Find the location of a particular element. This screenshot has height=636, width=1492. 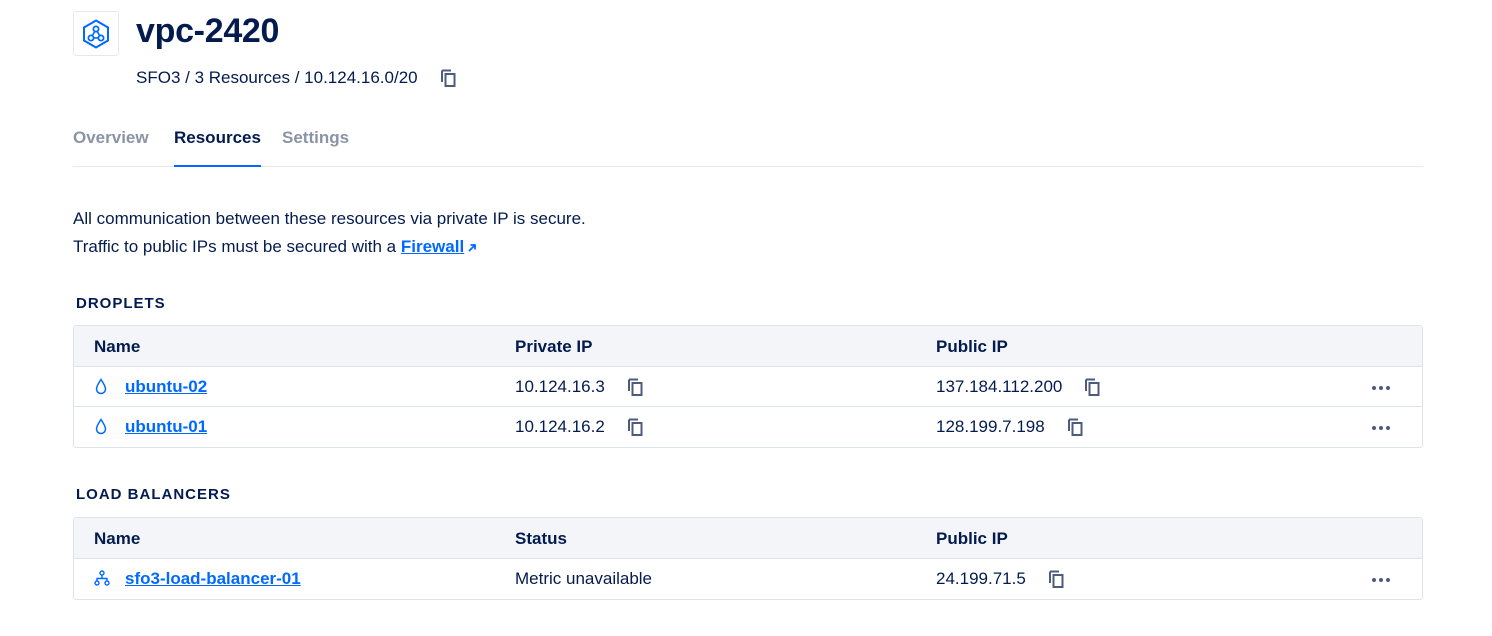

table-row: ubuntu-01 10.124.16.2 128.199.7.198 is located at coordinates (748, 427).